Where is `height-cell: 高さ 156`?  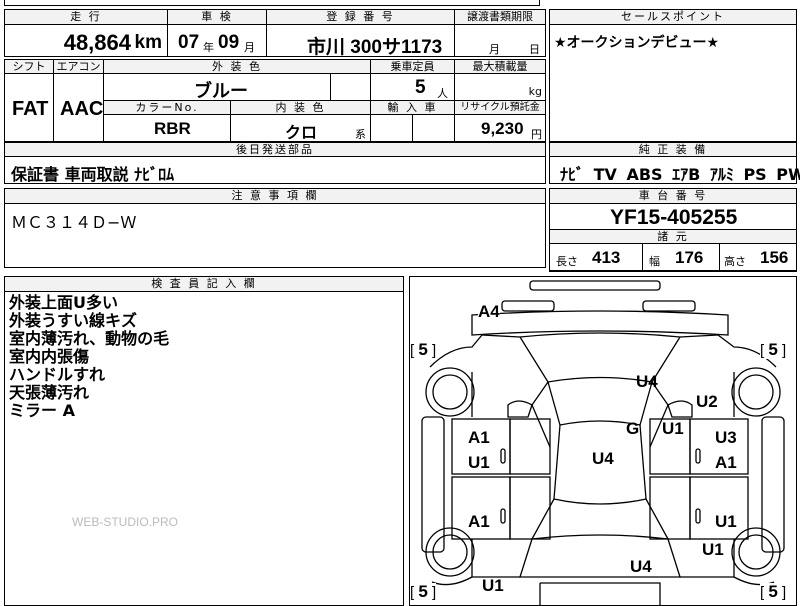
height-cell: 高さ 156 is located at coordinates (758, 257).